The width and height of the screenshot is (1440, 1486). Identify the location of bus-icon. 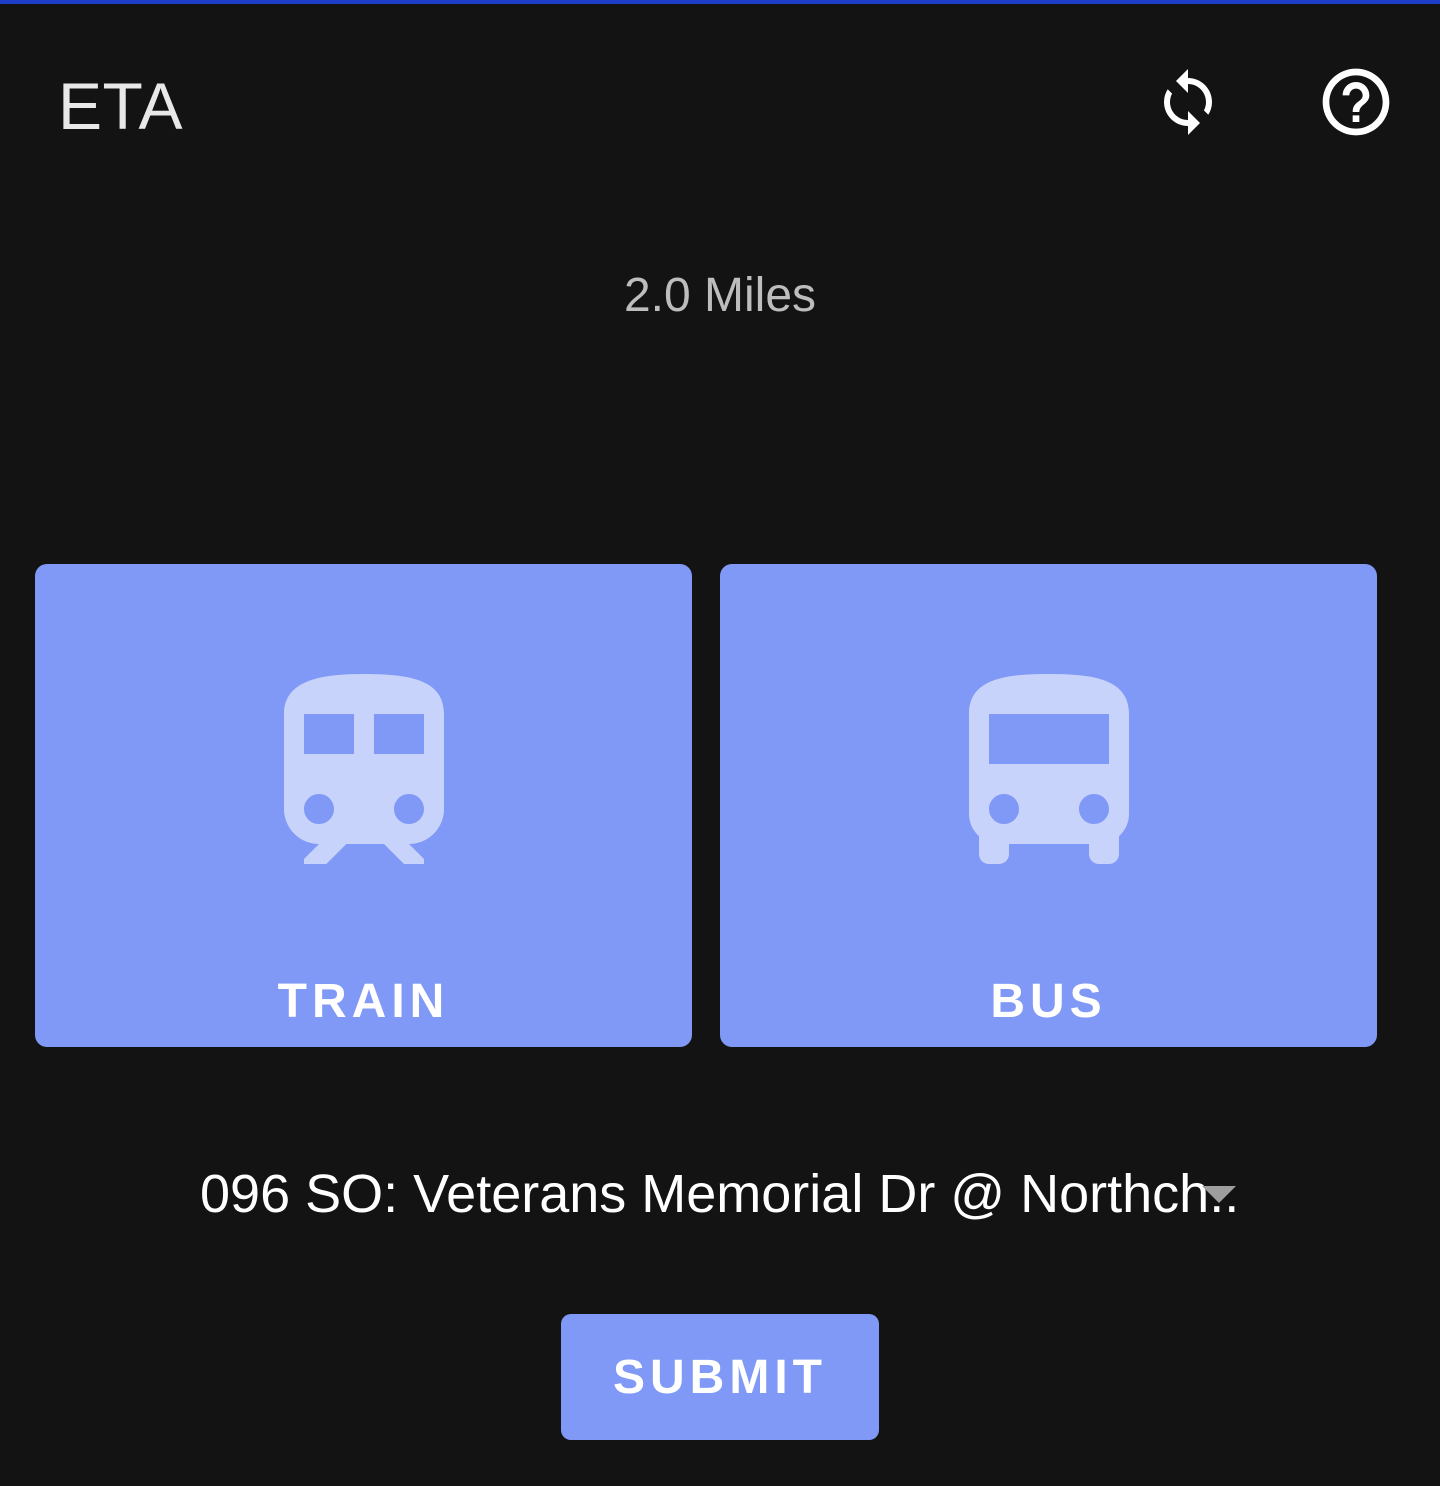
(1048, 769).